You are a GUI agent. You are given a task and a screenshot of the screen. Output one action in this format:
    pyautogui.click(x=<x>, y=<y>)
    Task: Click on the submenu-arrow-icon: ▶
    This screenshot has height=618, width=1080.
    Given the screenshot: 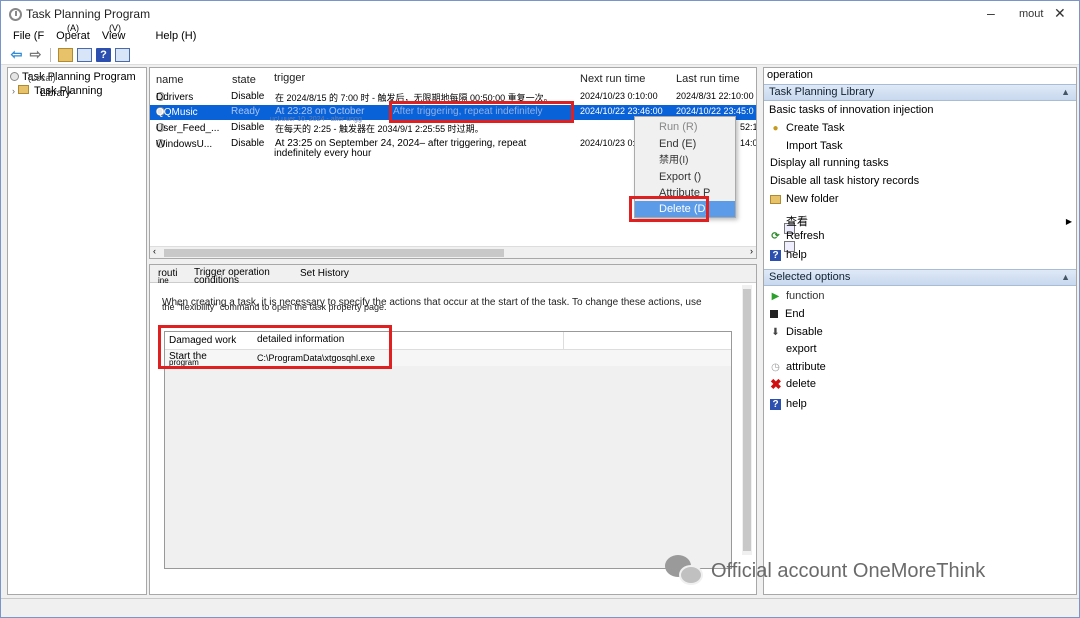 What is the action you would take?
    pyautogui.click(x=1068, y=221)
    